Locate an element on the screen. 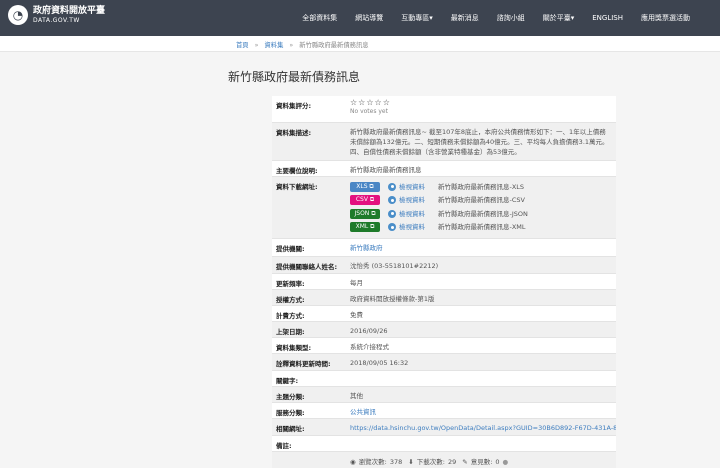 The height and width of the screenshot is (468, 720). row-service: 服務分類: 公共資訊 is located at coordinates (444, 411).